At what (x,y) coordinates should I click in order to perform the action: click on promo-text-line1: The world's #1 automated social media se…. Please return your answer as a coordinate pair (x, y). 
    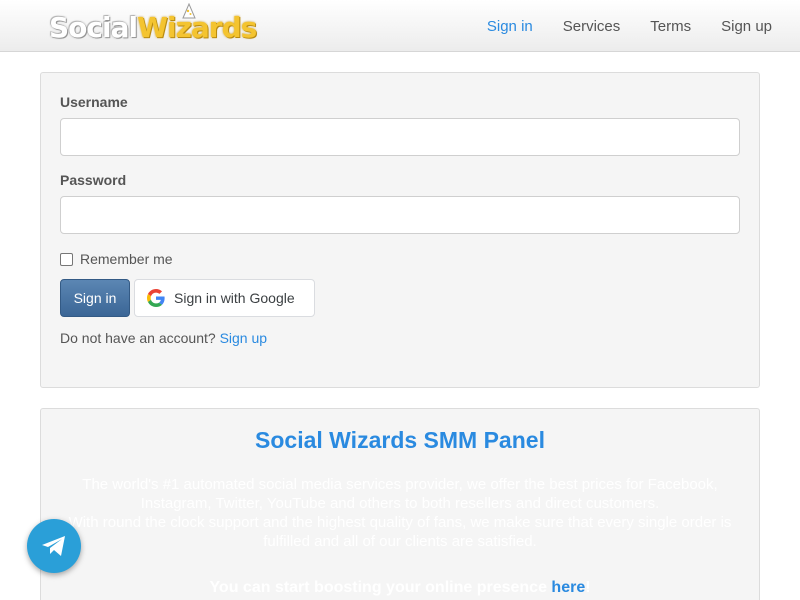
    Looking at the image, I should click on (400, 494).